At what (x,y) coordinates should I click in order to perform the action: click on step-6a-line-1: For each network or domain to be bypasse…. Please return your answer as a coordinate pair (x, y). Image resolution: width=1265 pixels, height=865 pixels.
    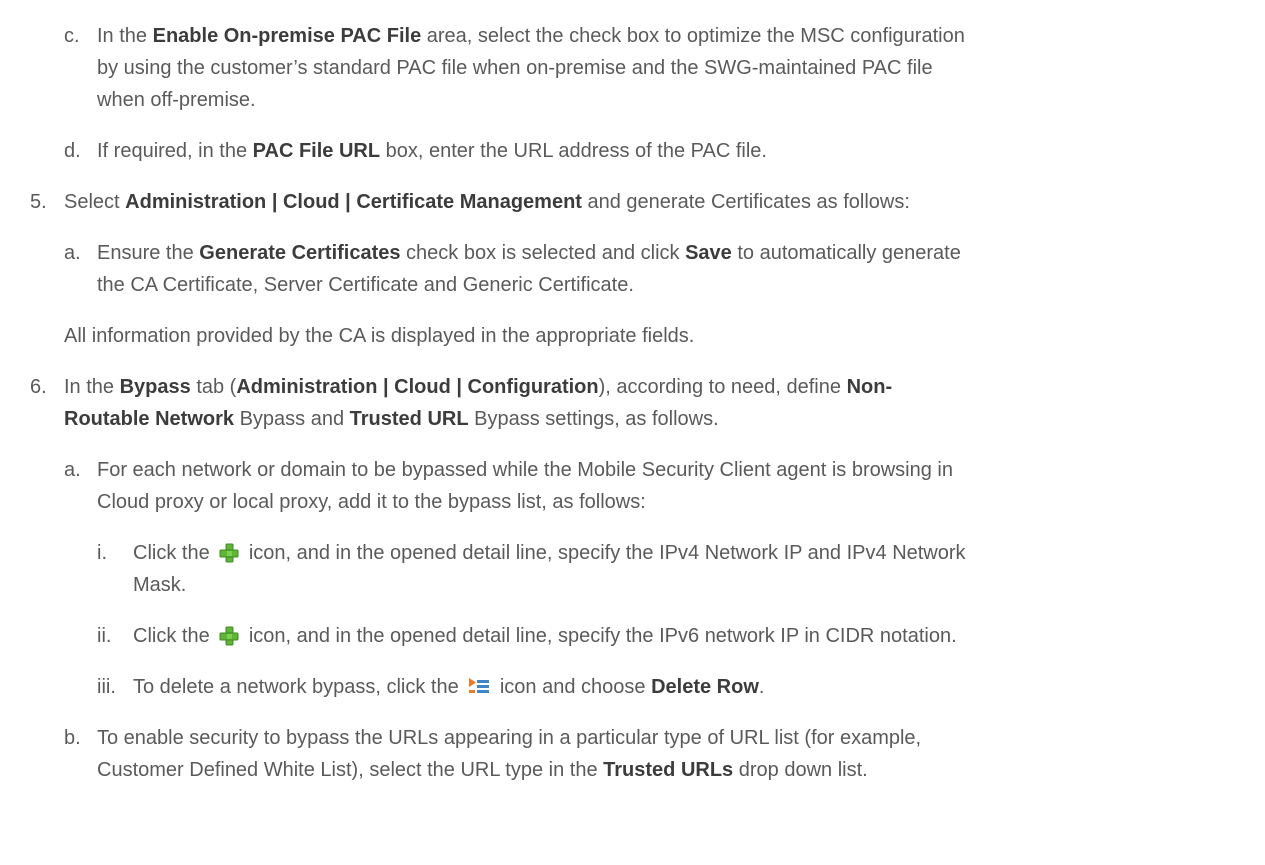
    Looking at the image, I should click on (525, 470).